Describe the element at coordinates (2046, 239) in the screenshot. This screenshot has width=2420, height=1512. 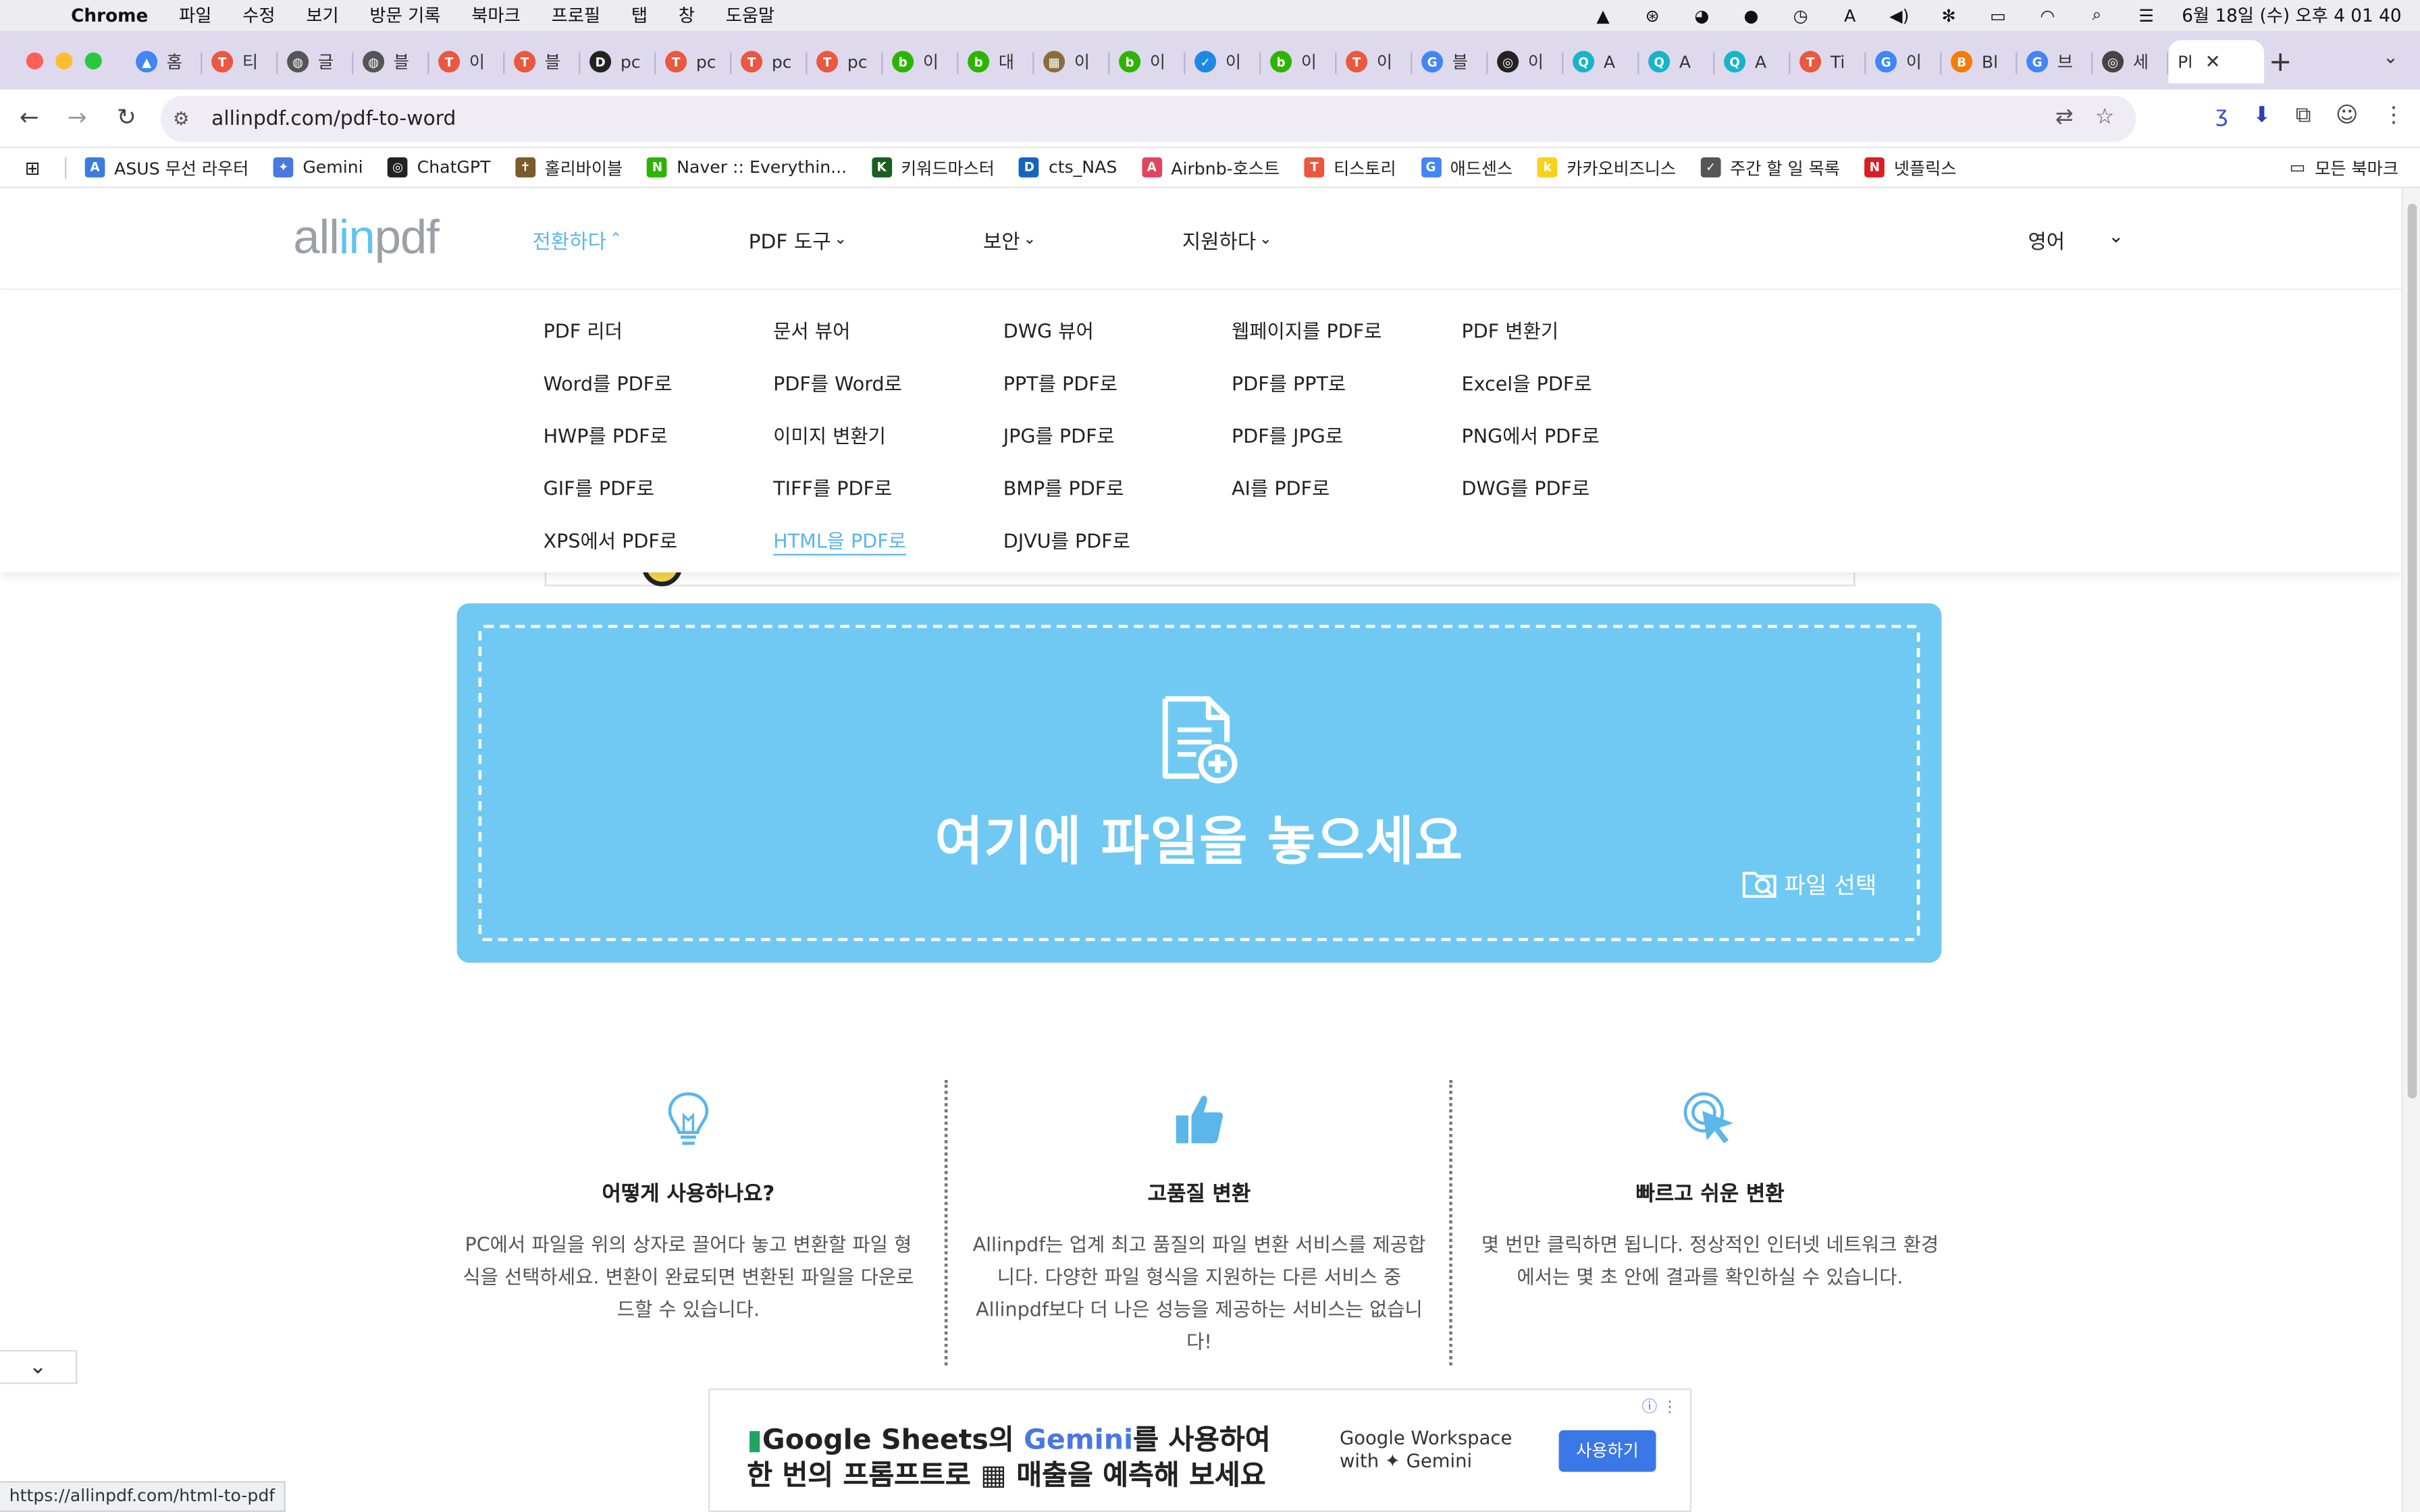
I see `language-selector: 영어` at that location.